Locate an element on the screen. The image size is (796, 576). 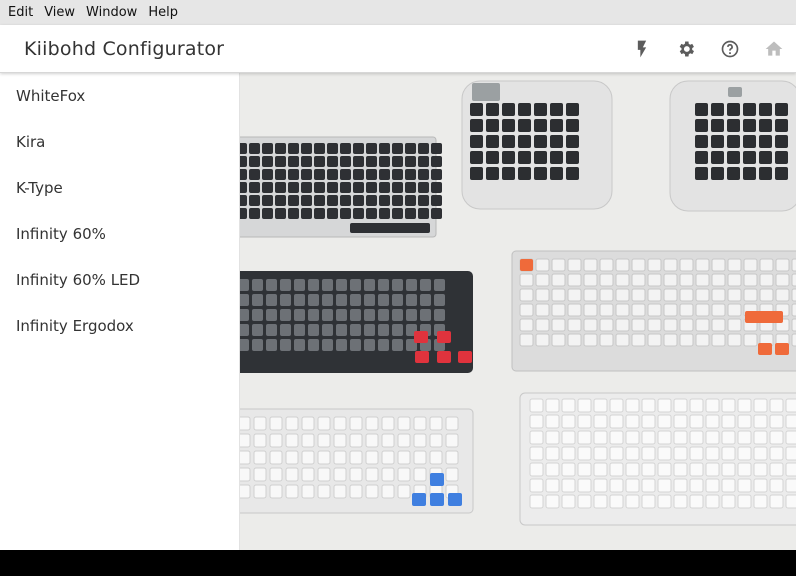
keyboard-item-infinity-60-led: Infinity 60% LED is located at coordinates (119, 280).